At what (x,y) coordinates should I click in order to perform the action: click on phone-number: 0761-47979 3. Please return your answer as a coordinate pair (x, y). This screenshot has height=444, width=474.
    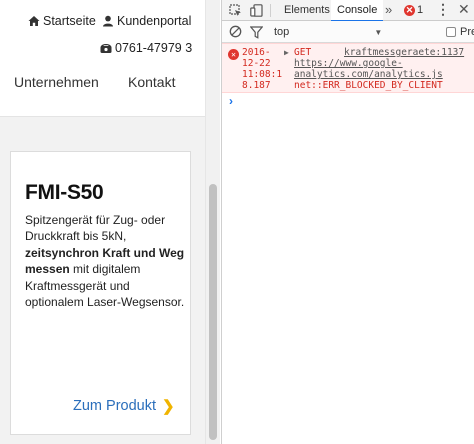
    Looking at the image, I should click on (146, 48).